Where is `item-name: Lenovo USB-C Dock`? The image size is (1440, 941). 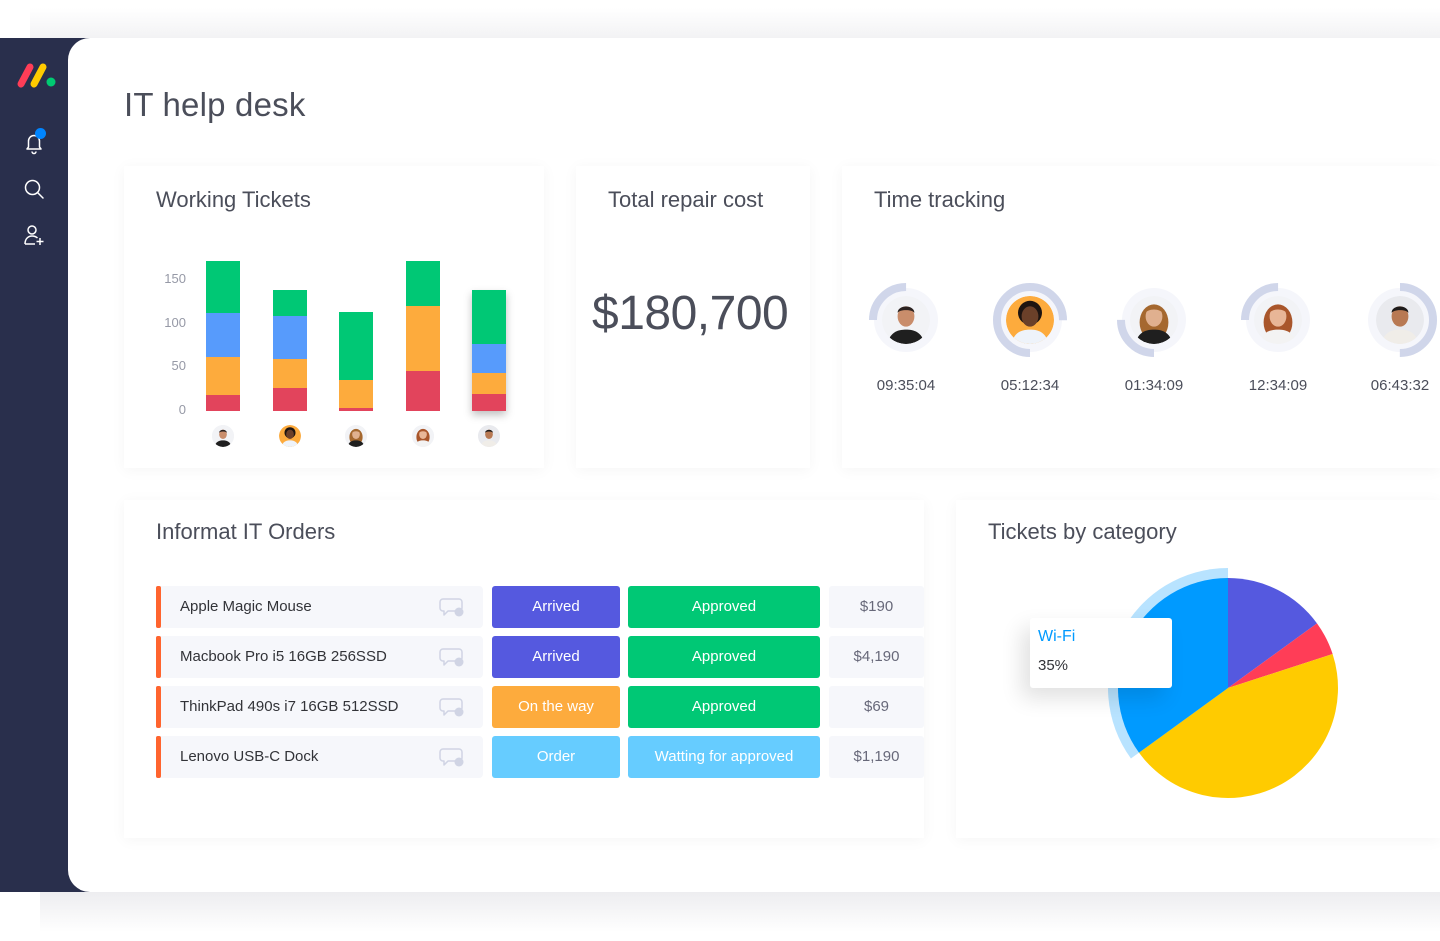
item-name: Lenovo USB-C Dock is located at coordinates (249, 756).